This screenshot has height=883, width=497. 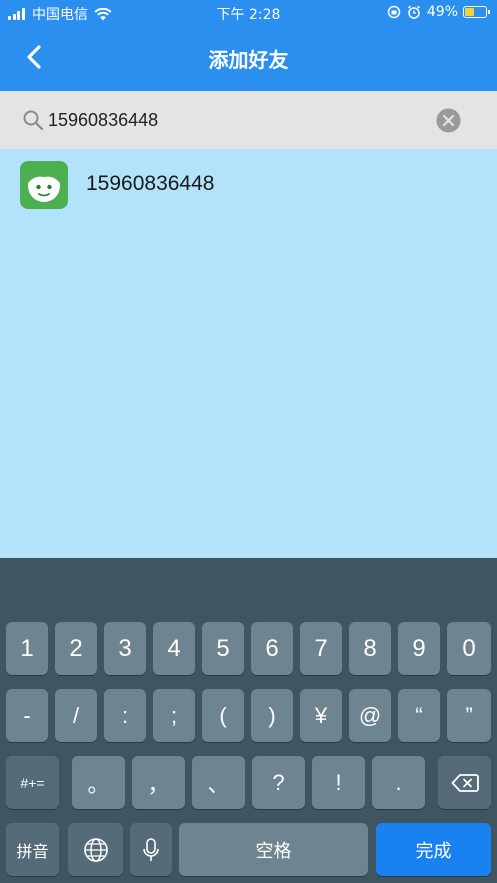 What do you see at coordinates (76, 715) in the screenshot?
I see `key-slash: /` at bounding box center [76, 715].